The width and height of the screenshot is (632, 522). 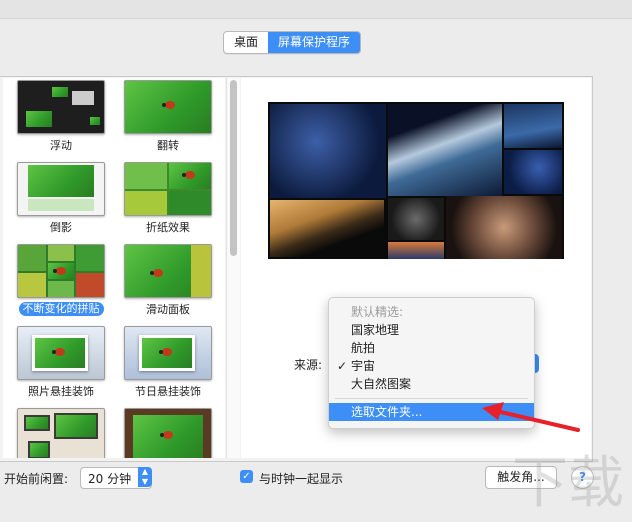 What do you see at coordinates (363, 366) in the screenshot?
I see `menu-item-cosmos-label: 宇宙` at bounding box center [363, 366].